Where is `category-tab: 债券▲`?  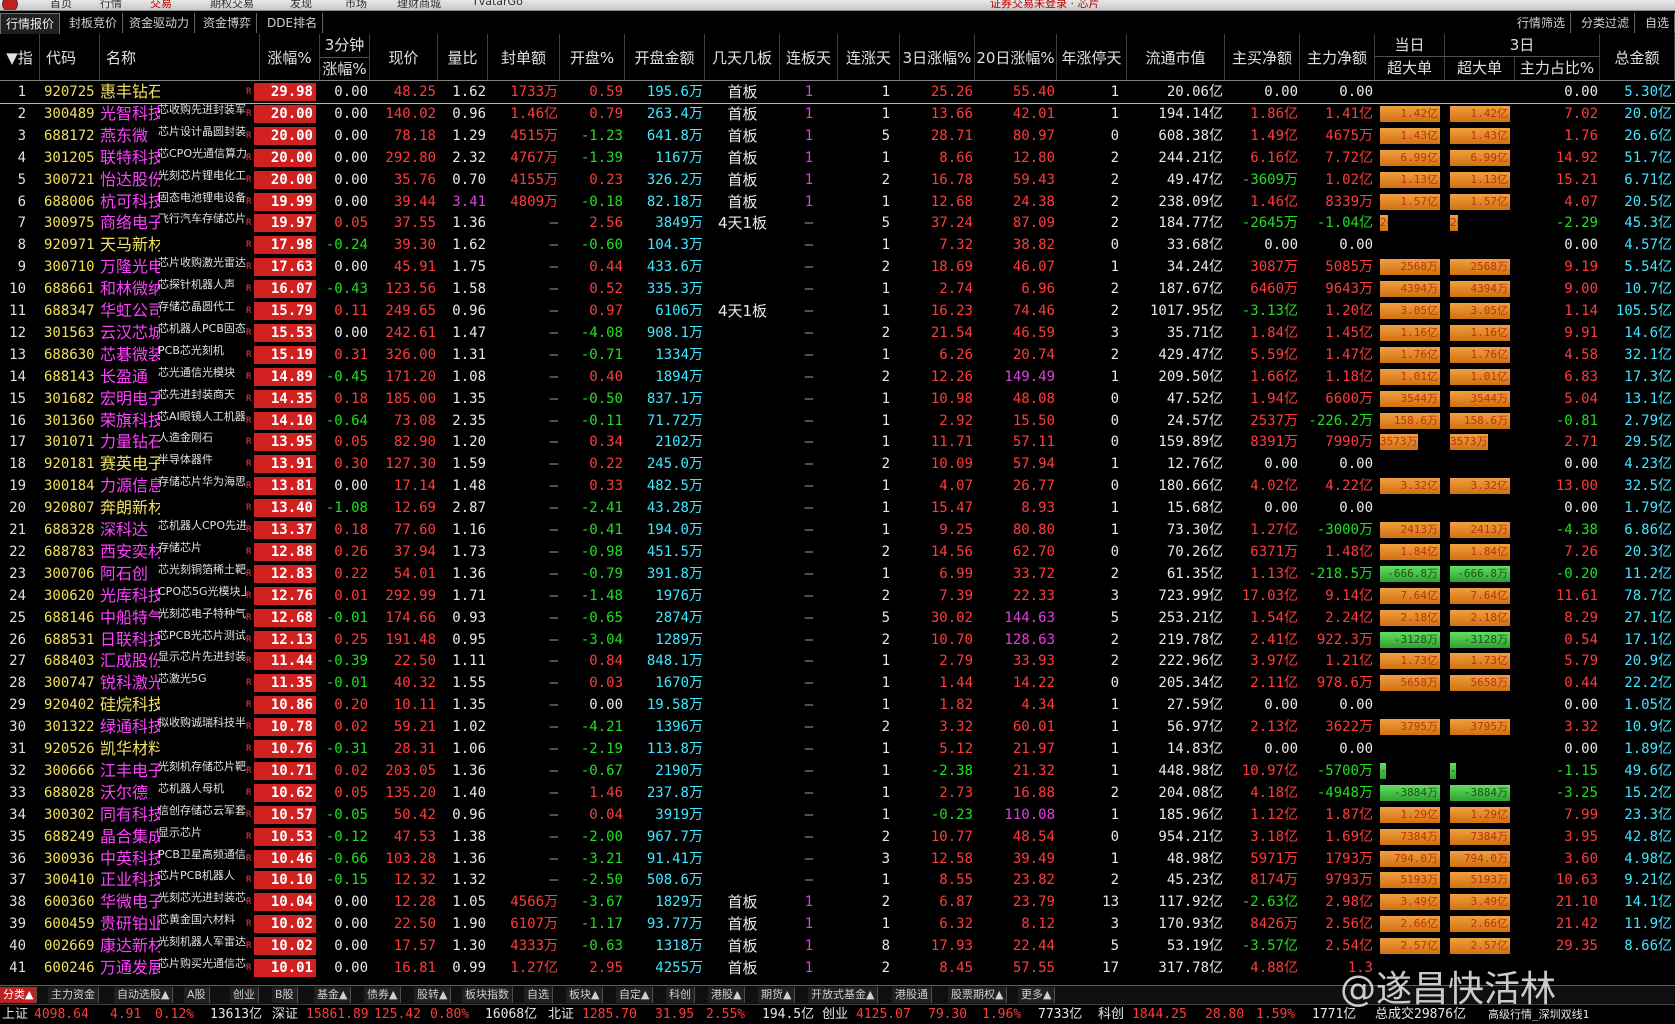
category-tab: 债券▲ is located at coordinates (383, 995).